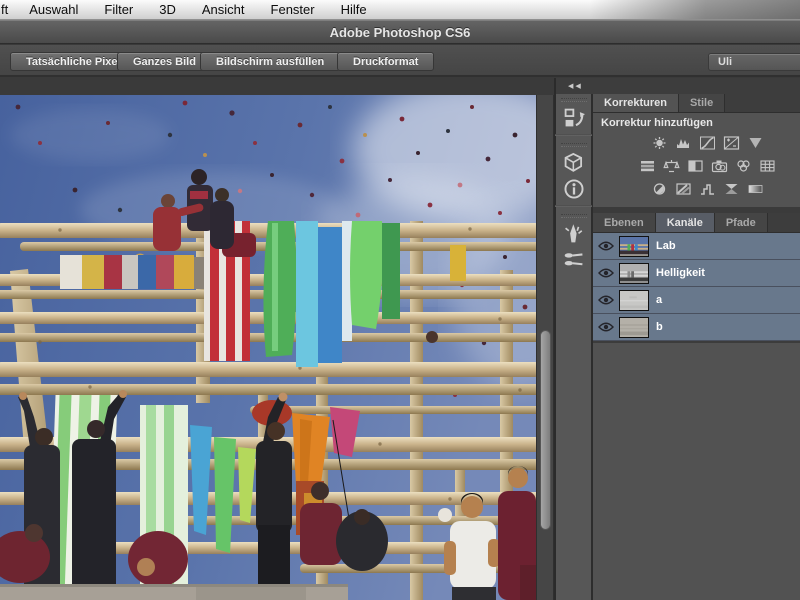 Image resolution: width=800 pixels, height=600 pixels. Describe the element at coordinates (671, 166) in the screenshot. I see `color-balance-icon` at that location.